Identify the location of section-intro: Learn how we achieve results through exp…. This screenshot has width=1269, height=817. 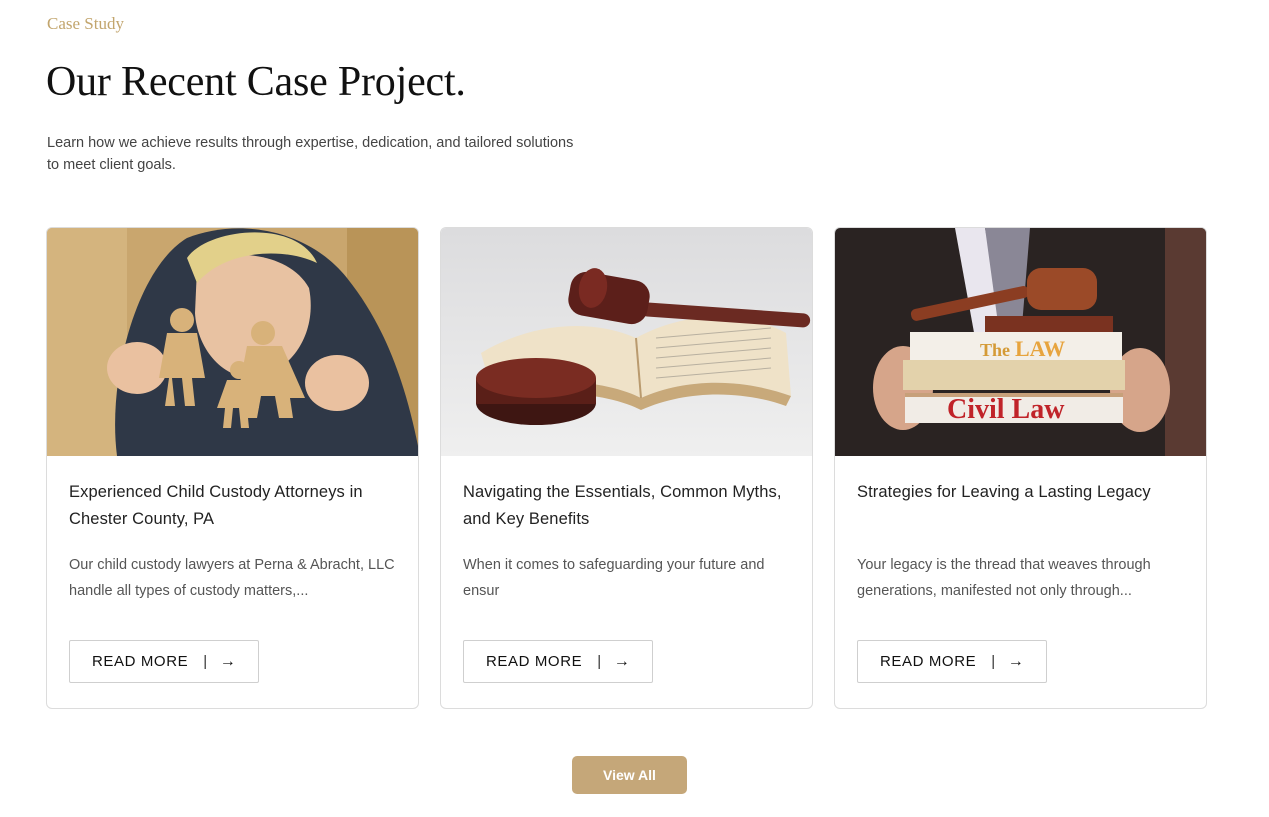
(310, 154).